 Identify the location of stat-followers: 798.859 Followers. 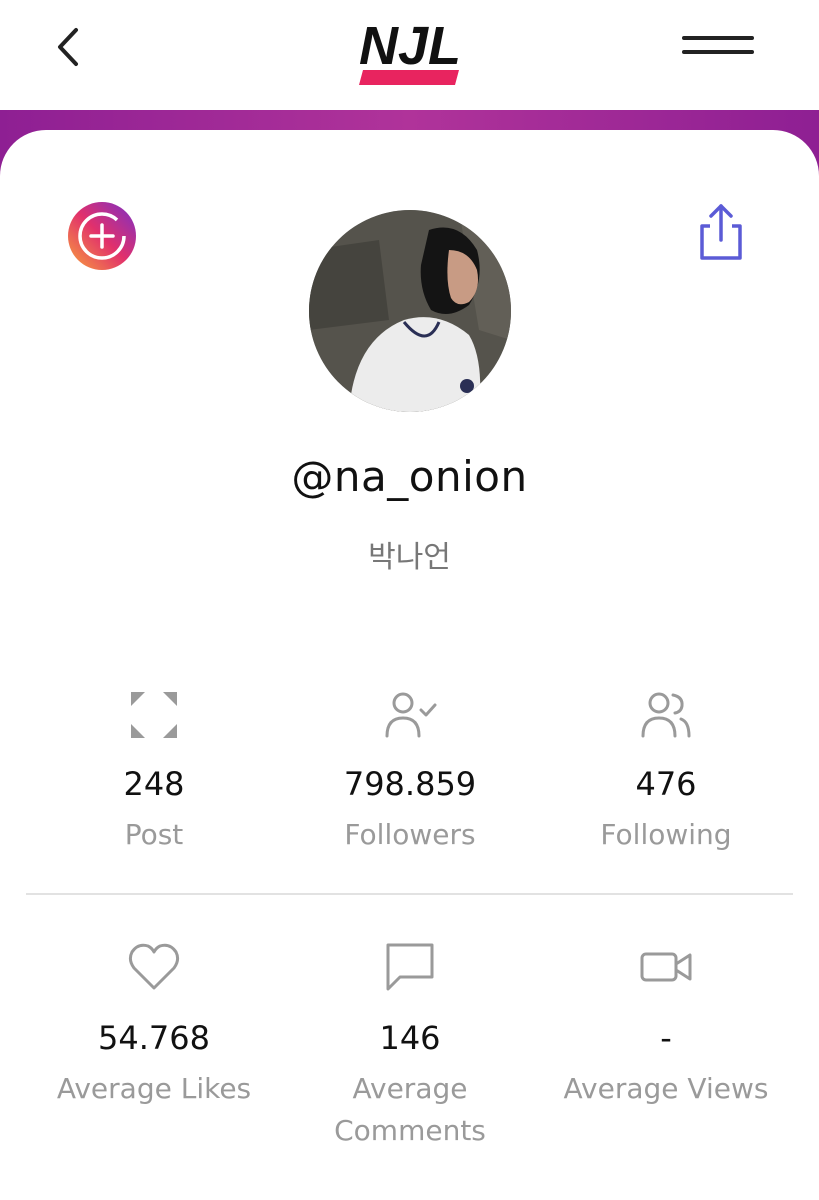
(410, 772).